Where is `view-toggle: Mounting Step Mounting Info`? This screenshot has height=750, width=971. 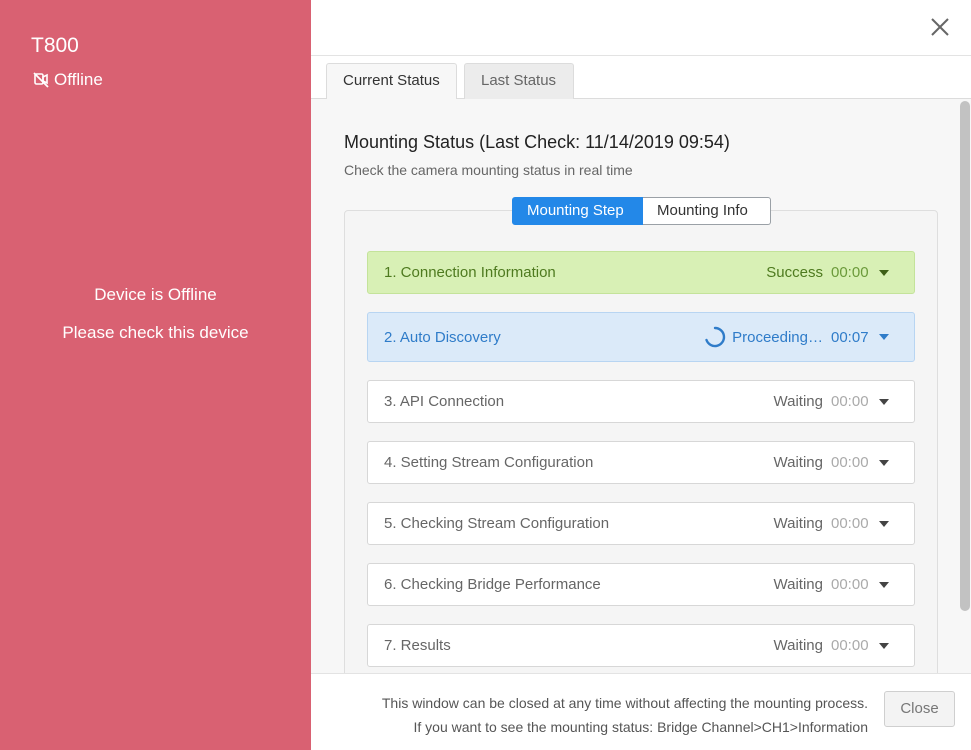
view-toggle: Mounting Step Mounting Info is located at coordinates (641, 211).